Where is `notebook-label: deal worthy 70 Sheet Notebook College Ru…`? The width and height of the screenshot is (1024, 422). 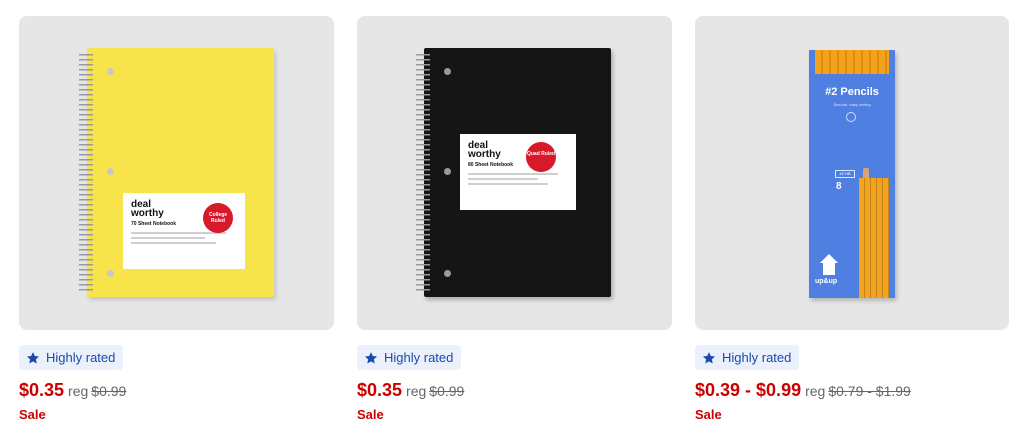 notebook-label: deal worthy 70 Sheet Notebook College Ru… is located at coordinates (184, 231).